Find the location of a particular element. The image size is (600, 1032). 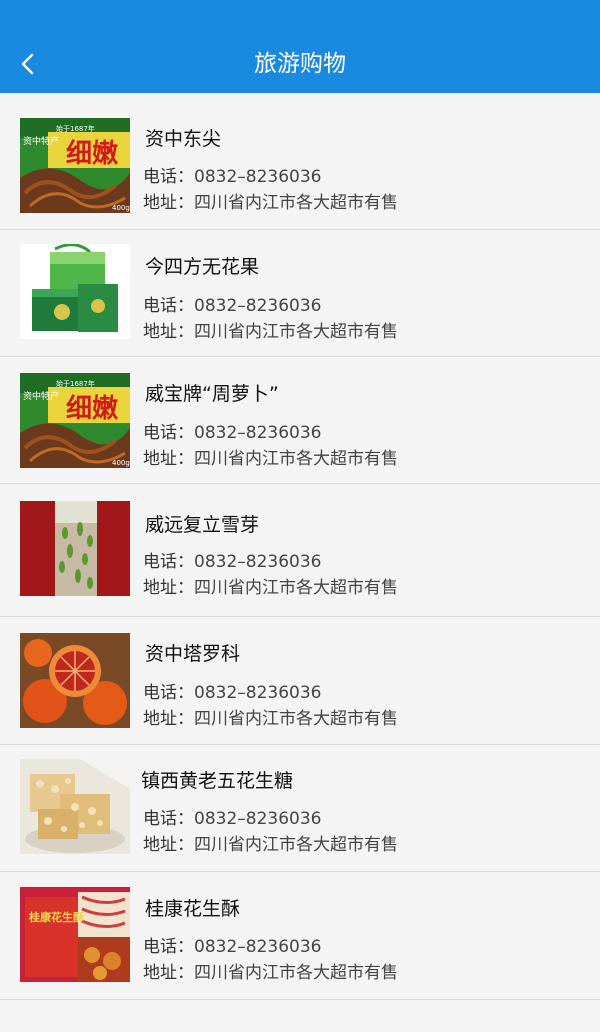

peanut-candy-icon is located at coordinates (75, 806).